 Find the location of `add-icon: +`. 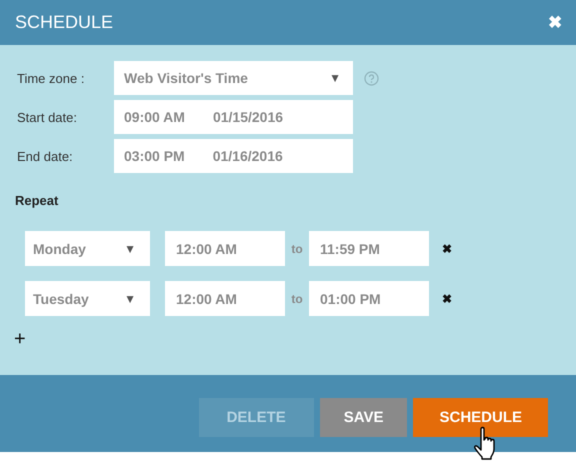

add-icon: + is located at coordinates (20, 339).